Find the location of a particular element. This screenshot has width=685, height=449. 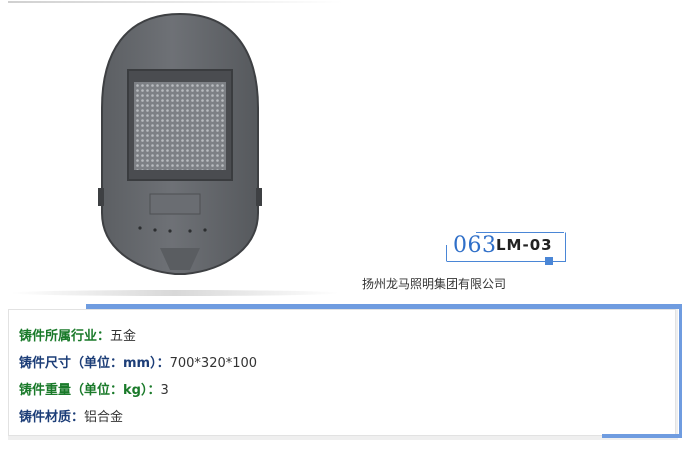

product-shadow is located at coordinates (175, 293).